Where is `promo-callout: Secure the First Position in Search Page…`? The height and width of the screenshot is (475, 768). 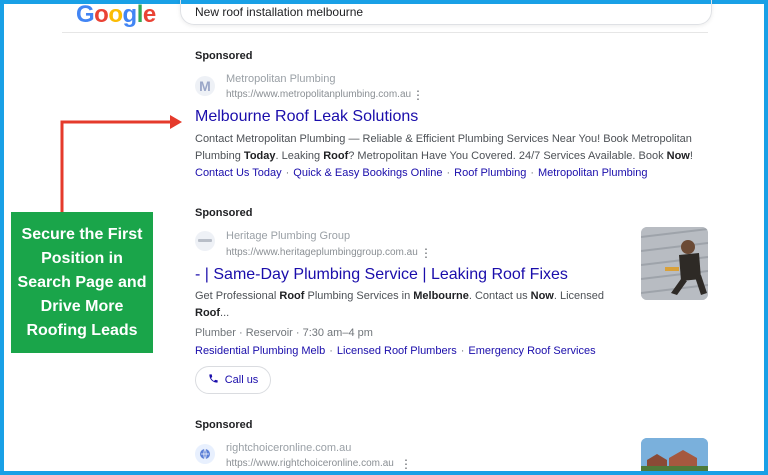 promo-callout: Secure the First Position in Search Page… is located at coordinates (82, 282).